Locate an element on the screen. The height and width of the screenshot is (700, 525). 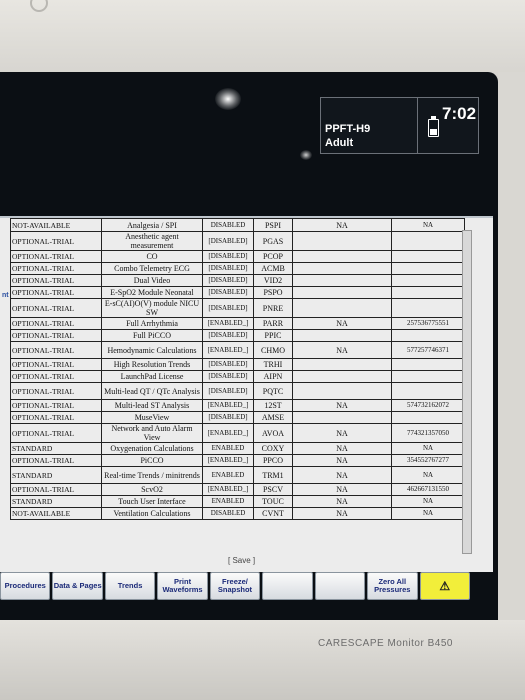
battery-icon is located at coordinates (433, 126).